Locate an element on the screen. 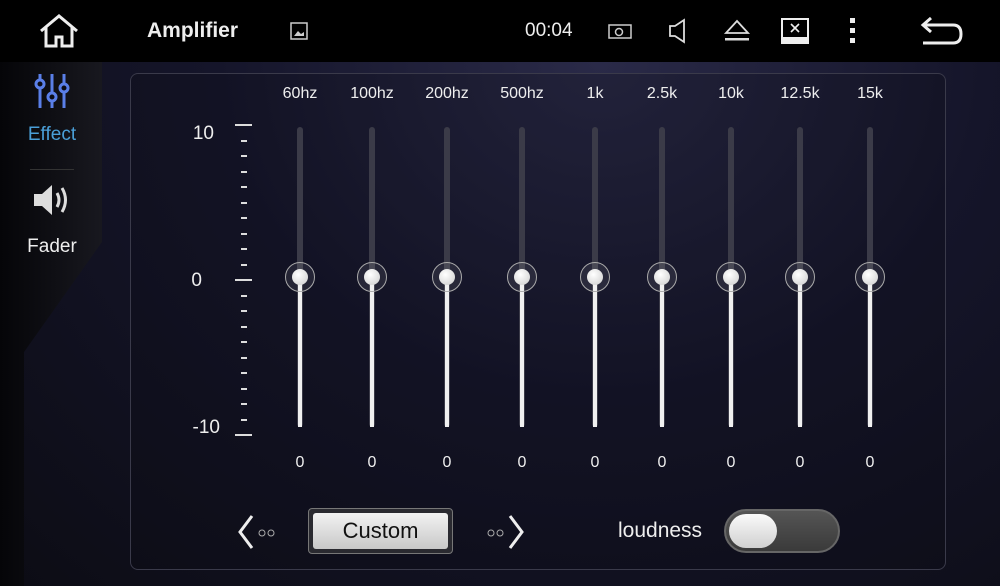 This screenshot has width=1000, height=586. sidebar-item-label: Effect is located at coordinates (52, 134).